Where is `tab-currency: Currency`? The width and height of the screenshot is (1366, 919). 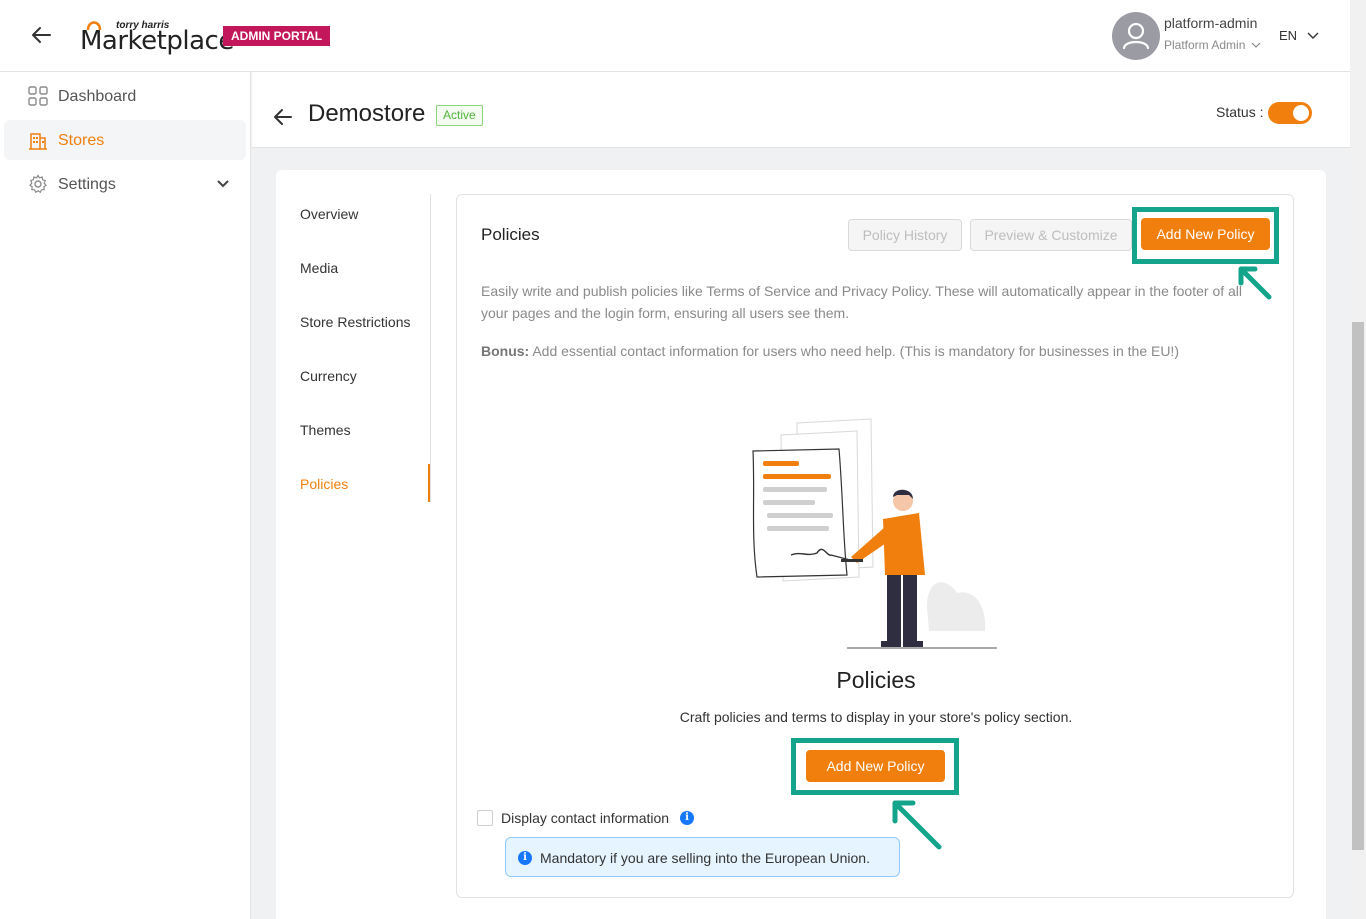
tab-currency: Currency is located at coordinates (328, 376).